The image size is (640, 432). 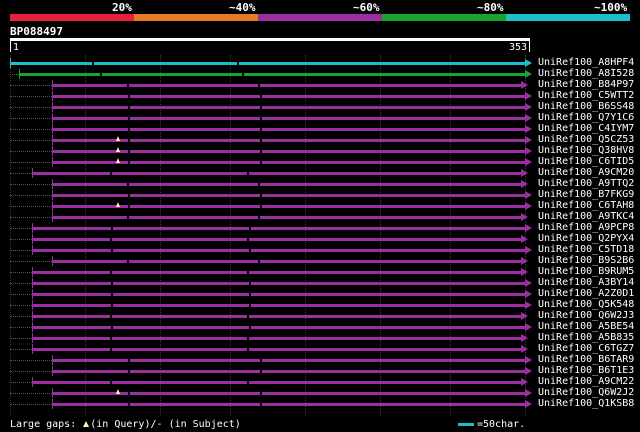 What do you see at coordinates (586, 128) in the screenshot?
I see `hit-name: UniRef100_C4IYM7` at bounding box center [586, 128].